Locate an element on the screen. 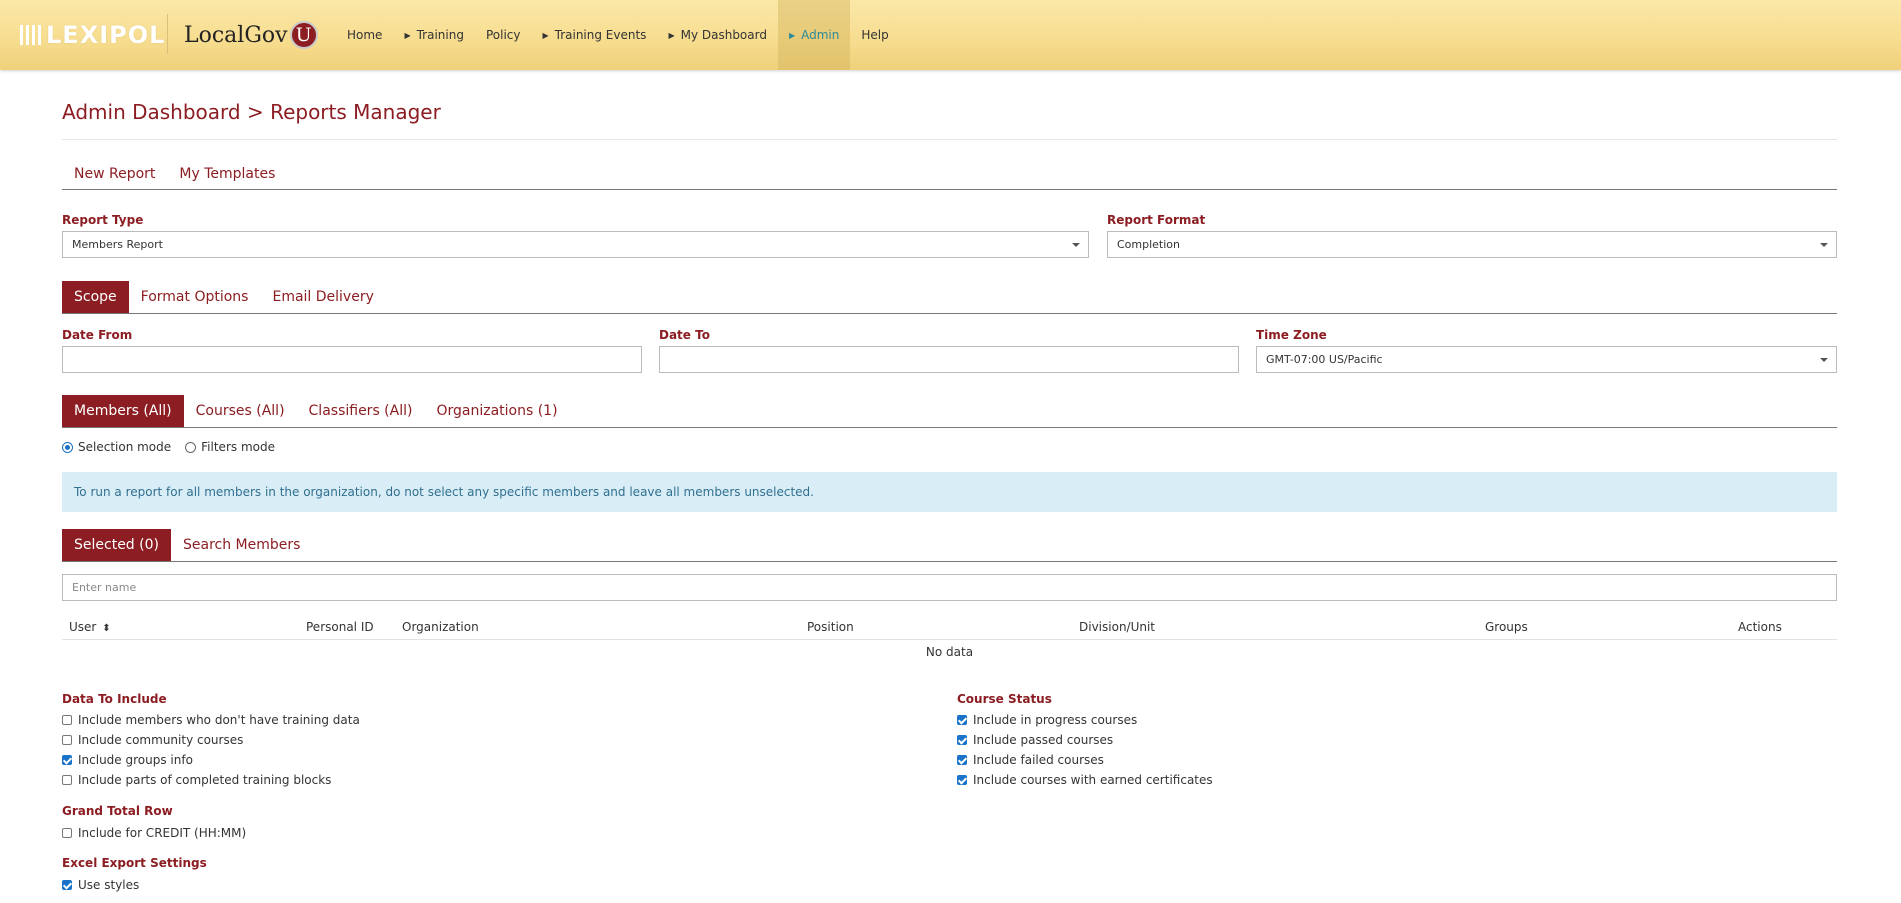  filters-mode-label: Filters mode is located at coordinates (238, 447).